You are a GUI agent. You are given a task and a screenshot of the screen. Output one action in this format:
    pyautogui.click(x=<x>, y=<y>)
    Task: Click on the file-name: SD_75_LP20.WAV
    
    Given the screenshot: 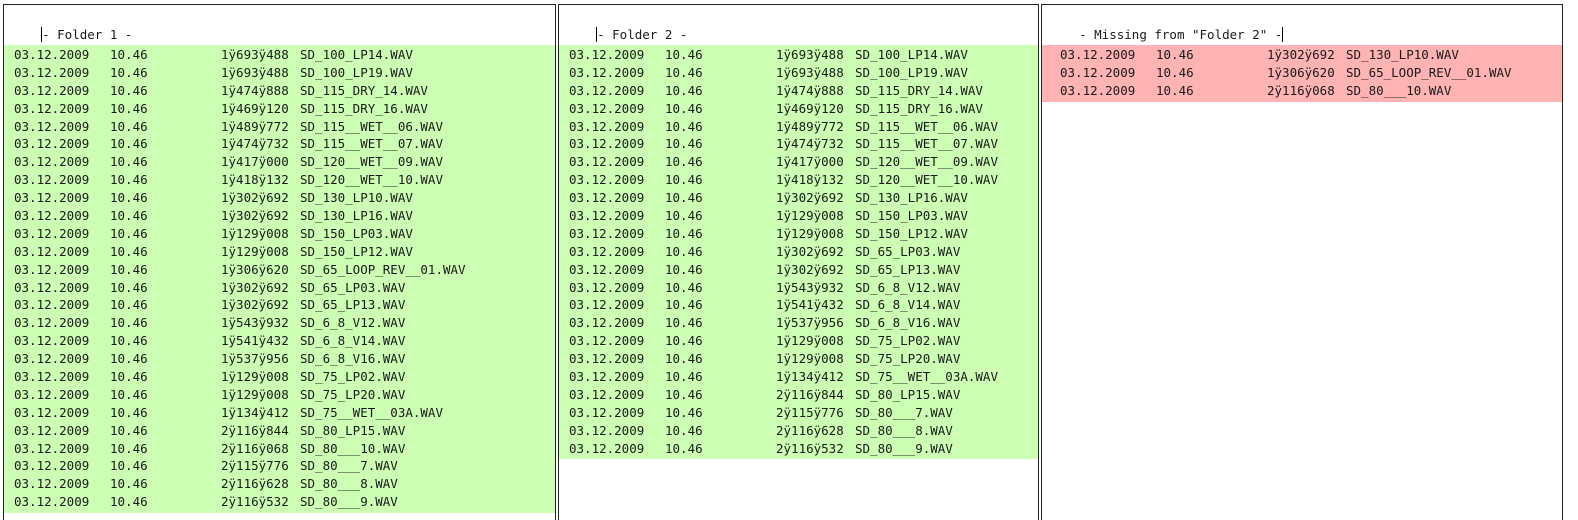 What is the action you would take?
    pyautogui.click(x=353, y=394)
    